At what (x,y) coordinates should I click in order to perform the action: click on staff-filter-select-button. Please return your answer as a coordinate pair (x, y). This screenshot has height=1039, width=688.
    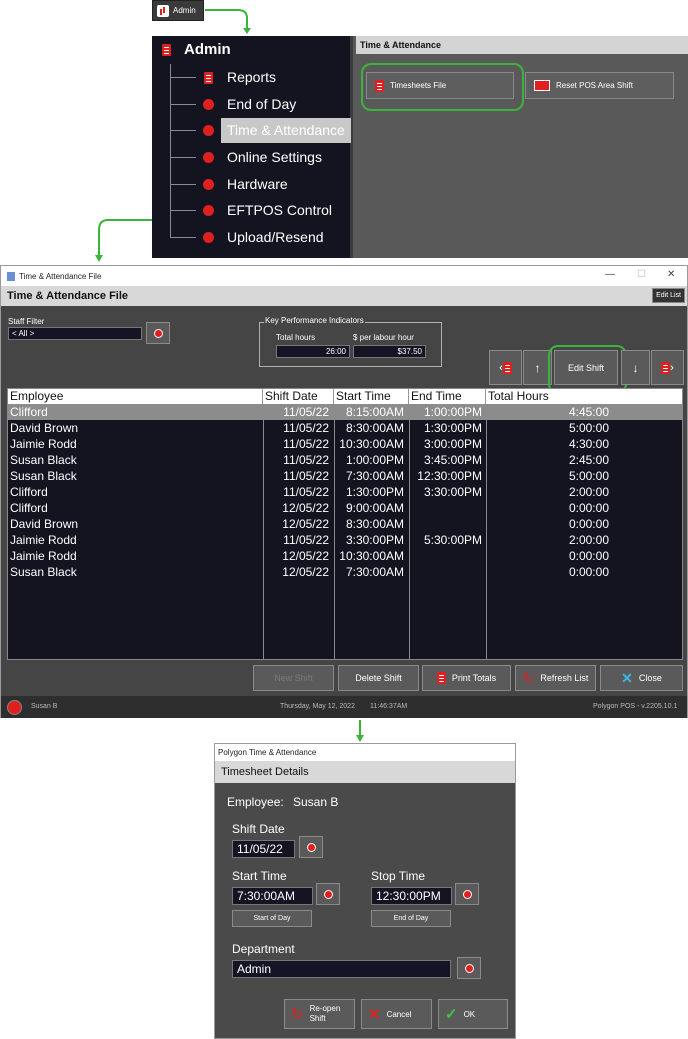
    Looking at the image, I should click on (158, 333).